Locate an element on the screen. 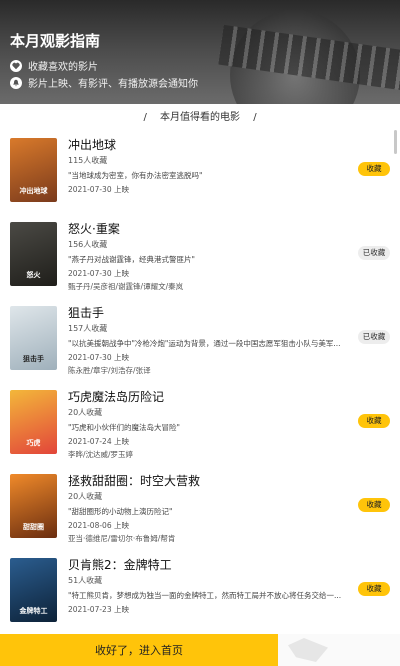 The width and height of the screenshot is (400, 666). release-date: 2021-07-24 上映 is located at coordinates (98, 441).